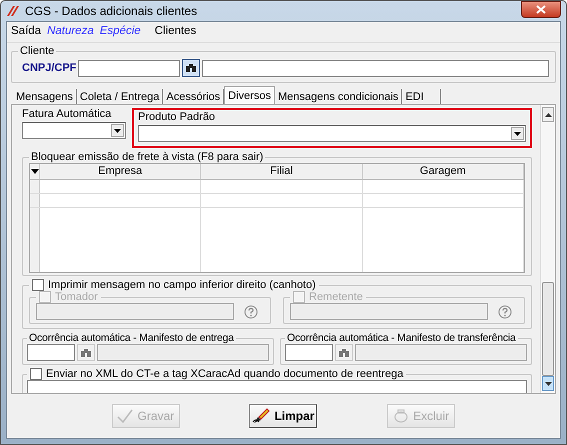  Describe the element at coordinates (175, 32) in the screenshot. I see `menu-item: Clientes` at that location.